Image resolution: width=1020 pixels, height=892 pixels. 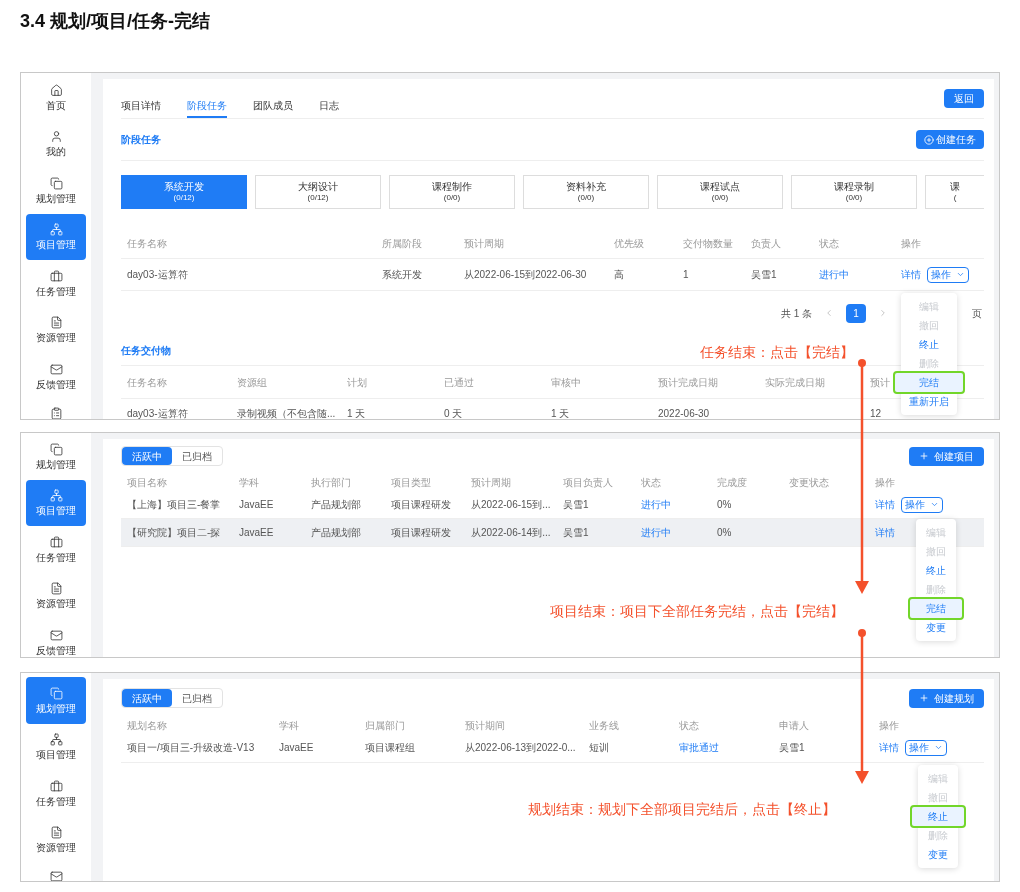 I want to click on column-header: 任务名称, so click(x=147, y=244).